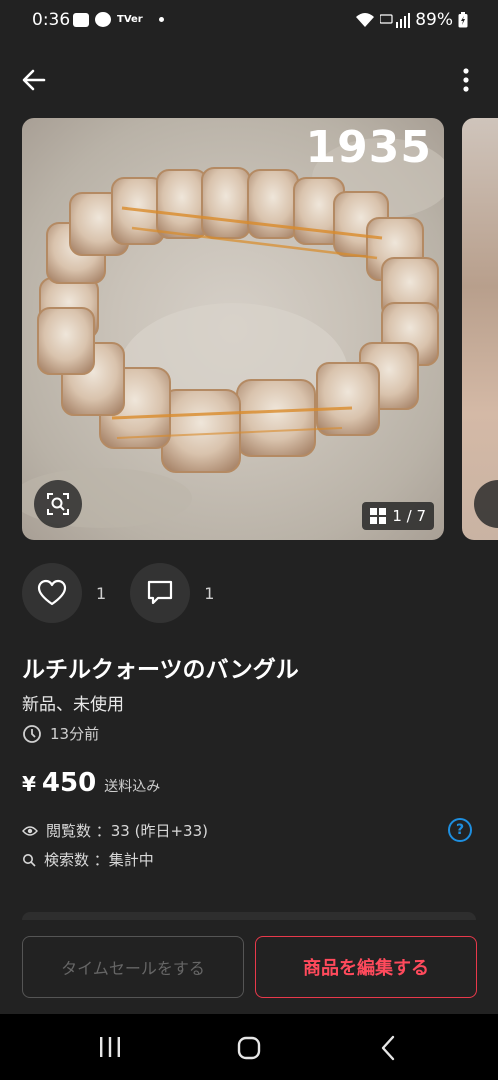 This screenshot has height=1080, width=498. What do you see at coordinates (32, 733) in the screenshot?
I see `clock-icon` at bounding box center [32, 733].